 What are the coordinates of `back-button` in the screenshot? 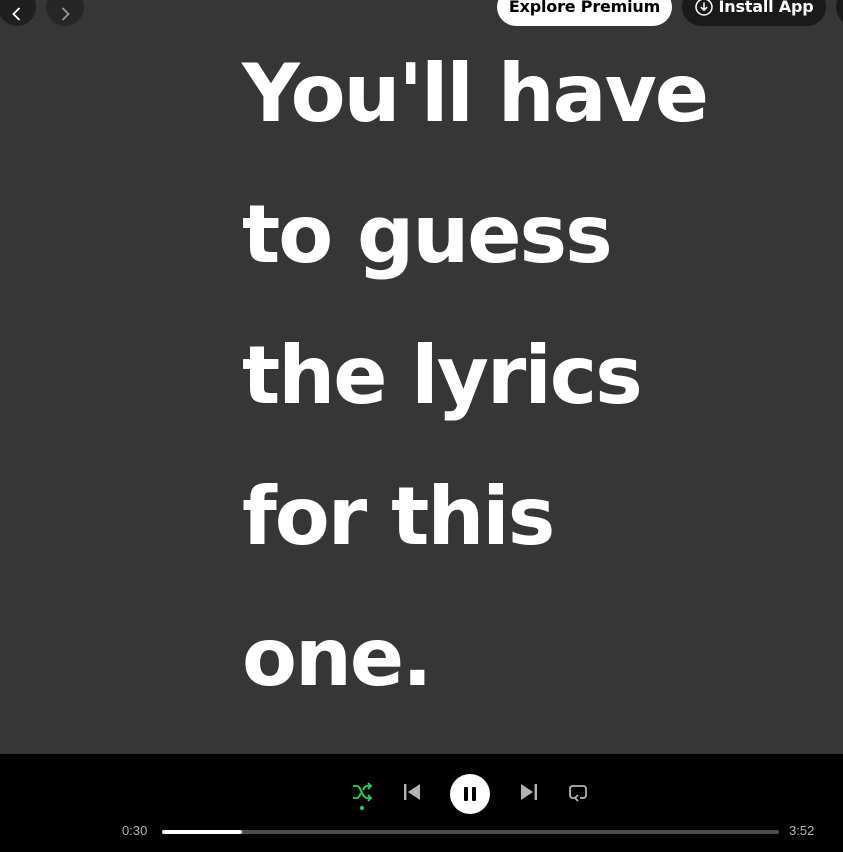 It's located at (18, 13).